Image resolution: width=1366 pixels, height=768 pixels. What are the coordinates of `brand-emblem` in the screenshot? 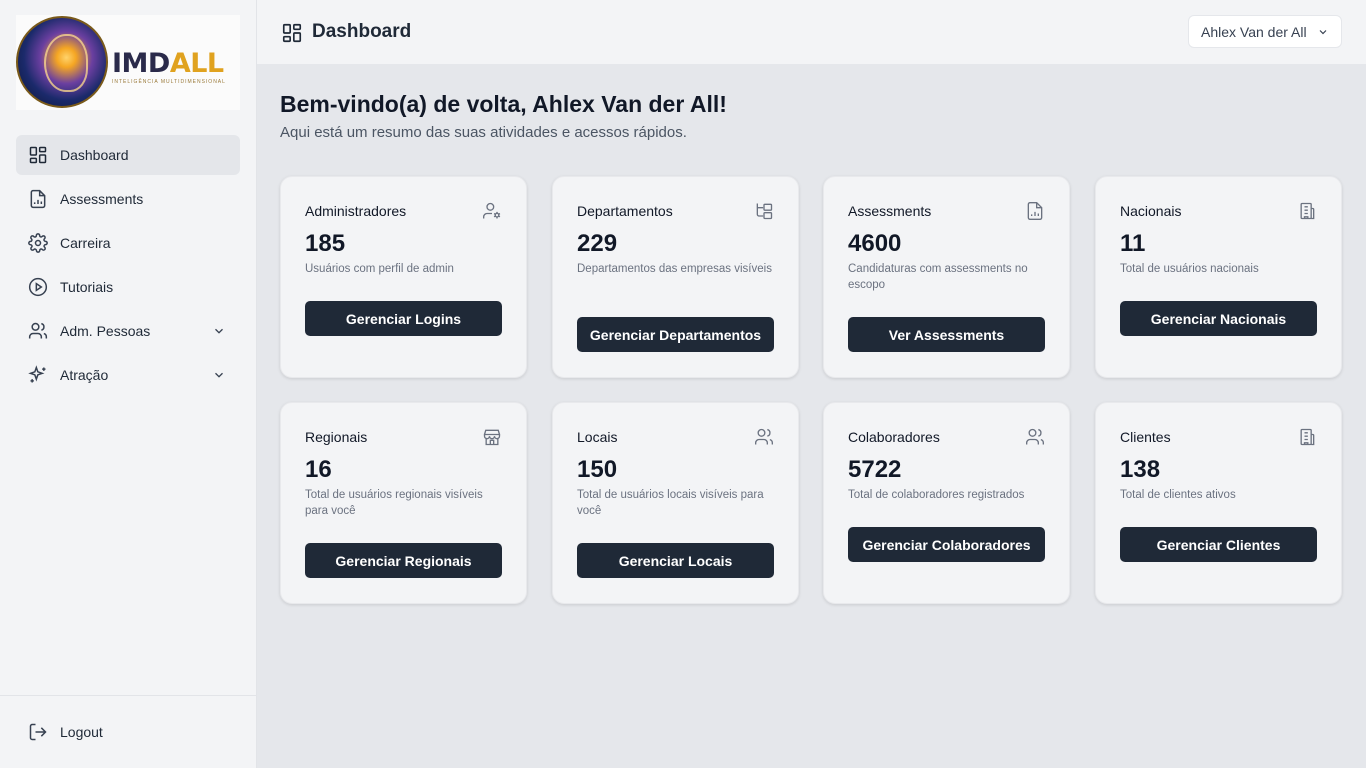 It's located at (62, 62).